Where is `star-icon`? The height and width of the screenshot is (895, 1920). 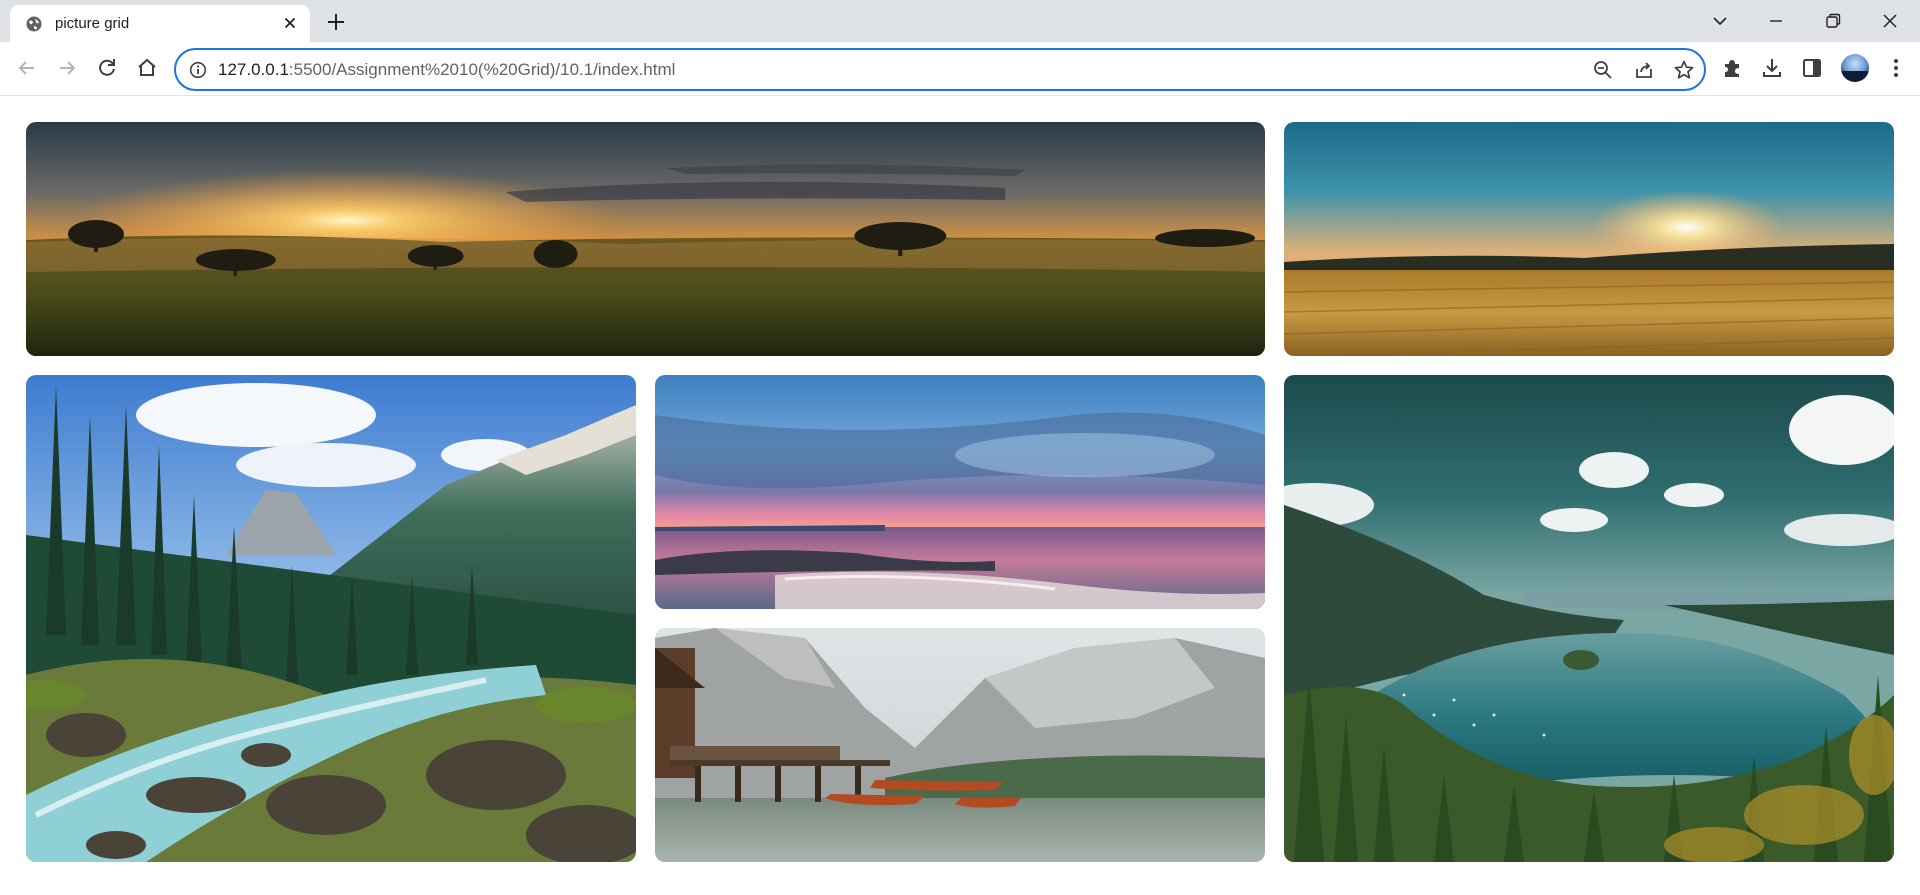 star-icon is located at coordinates (1684, 70).